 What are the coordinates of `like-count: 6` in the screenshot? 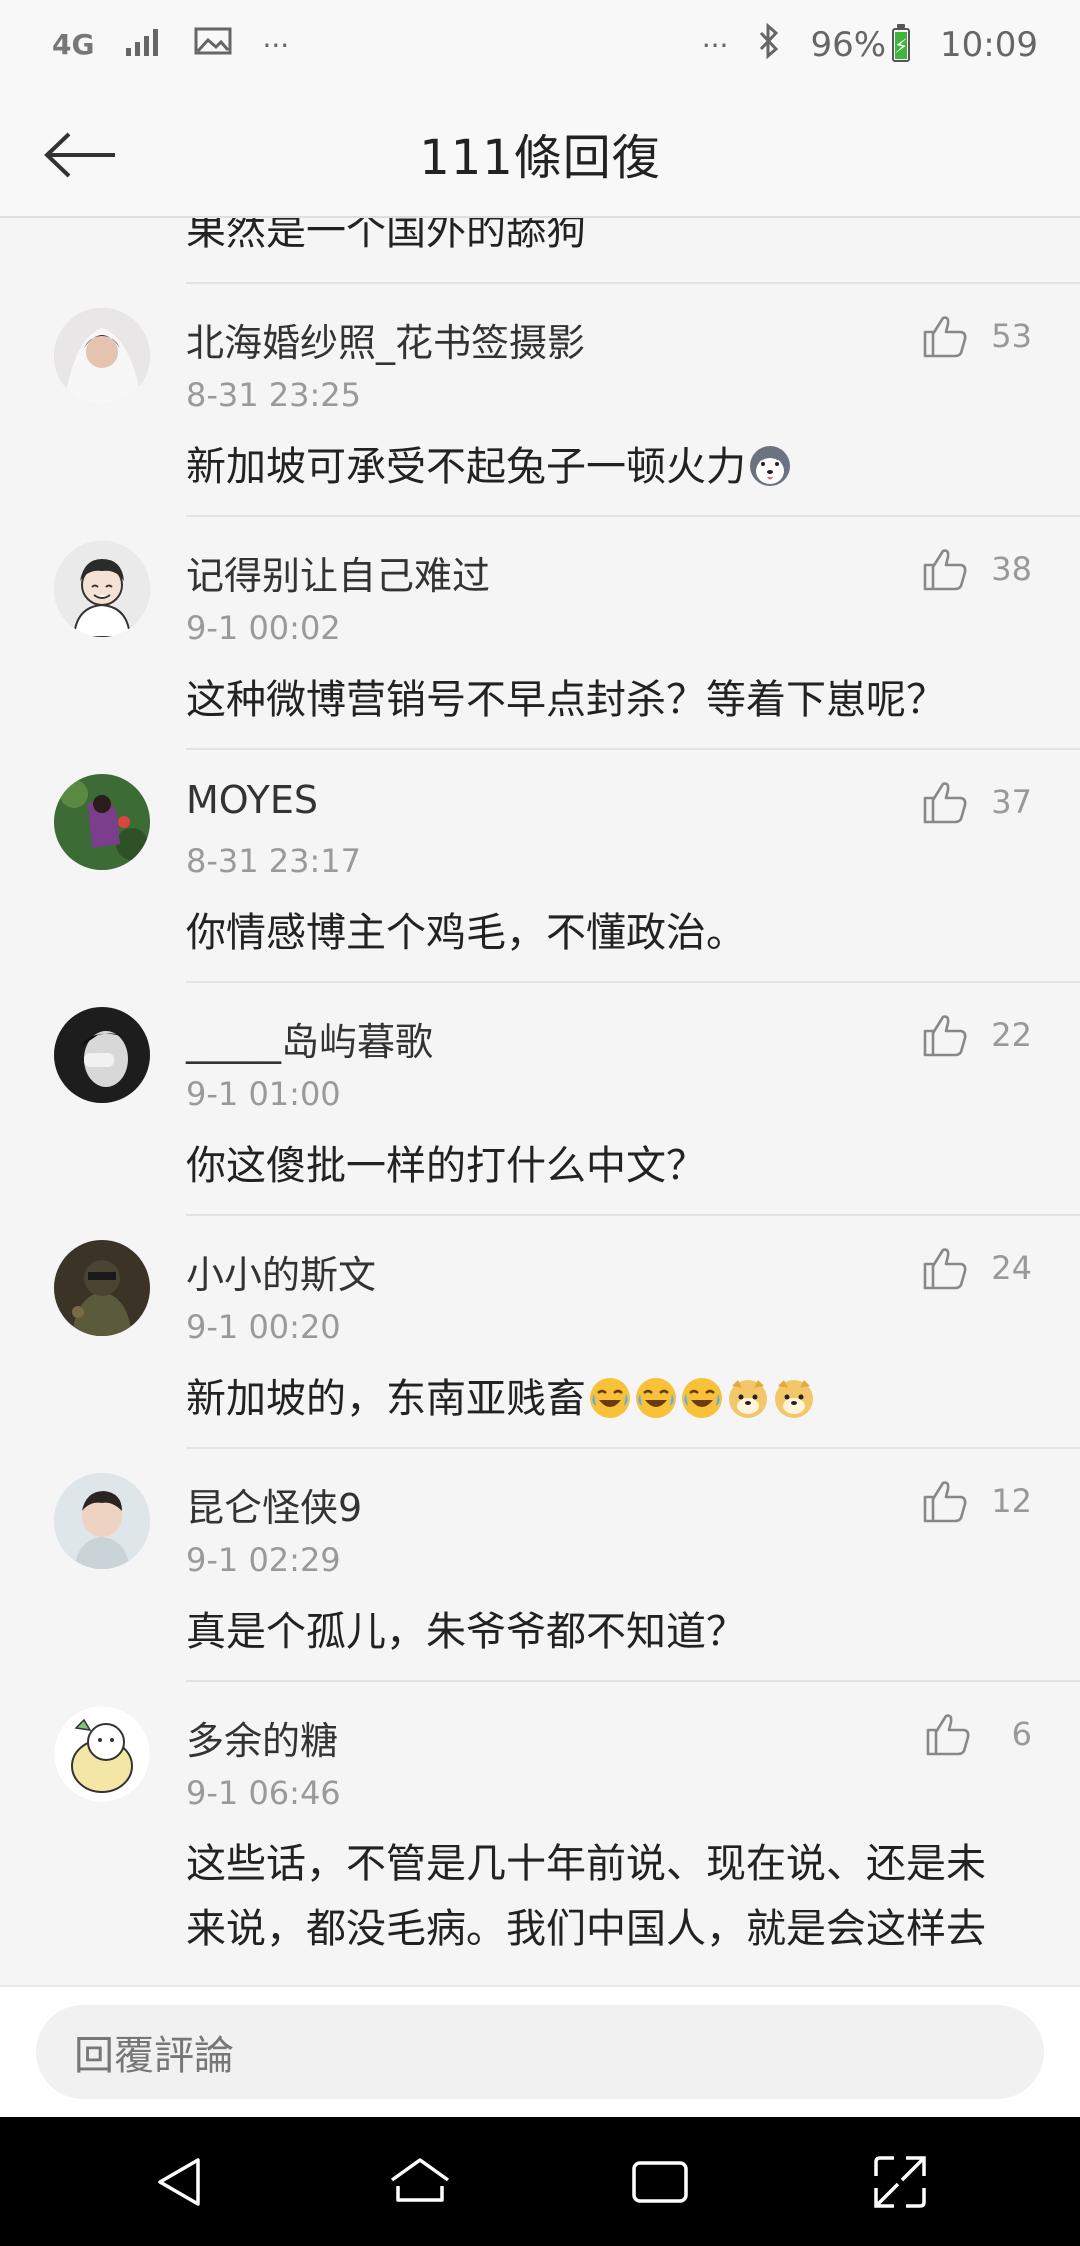 It's located at (1021, 1734).